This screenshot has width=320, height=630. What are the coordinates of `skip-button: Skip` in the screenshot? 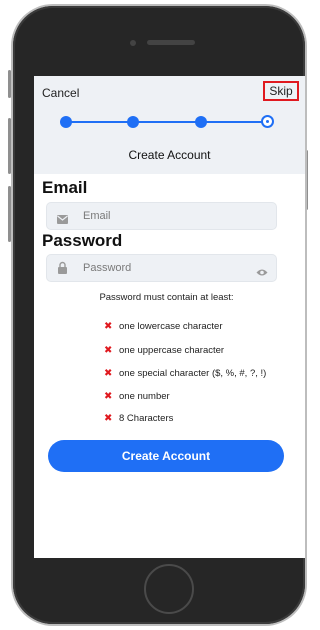 It's located at (281, 91).